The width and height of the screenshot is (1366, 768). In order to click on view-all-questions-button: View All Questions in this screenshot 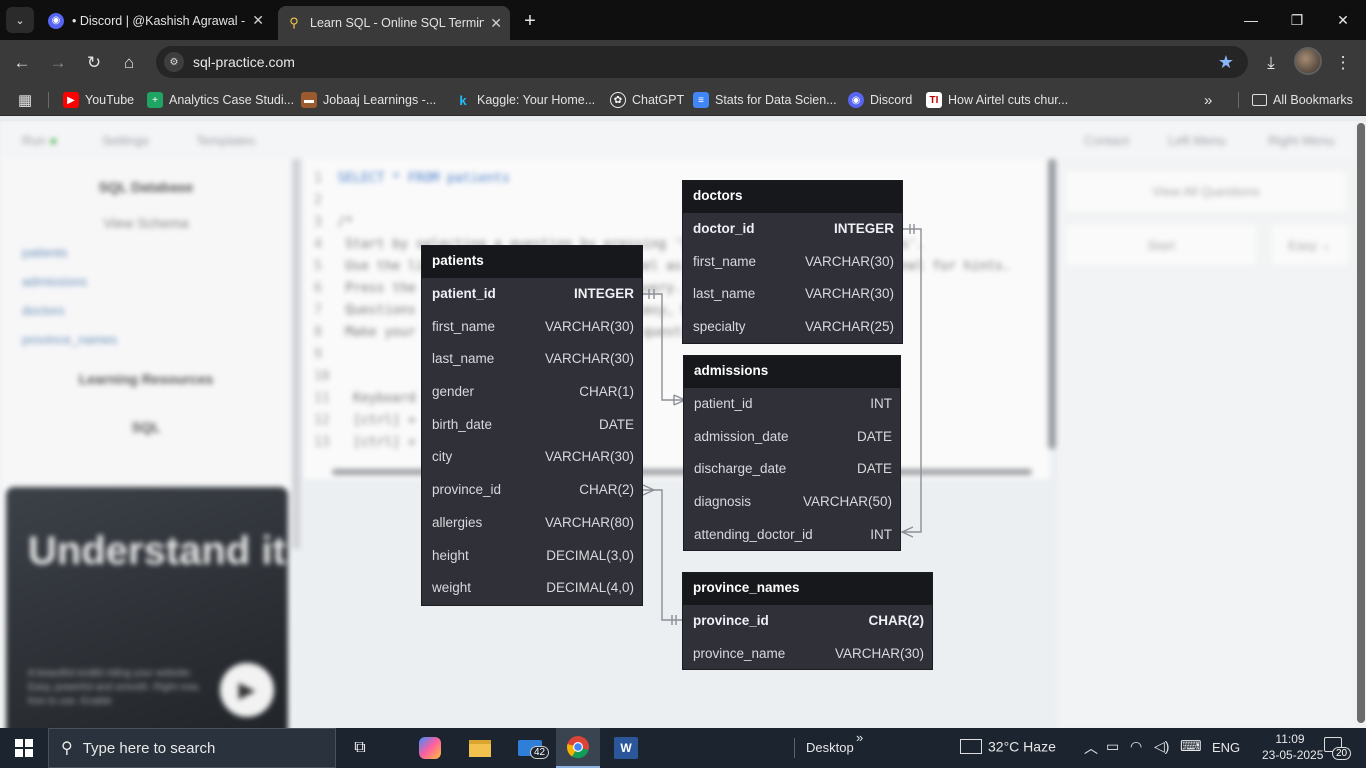, I will do `click(1206, 191)`.